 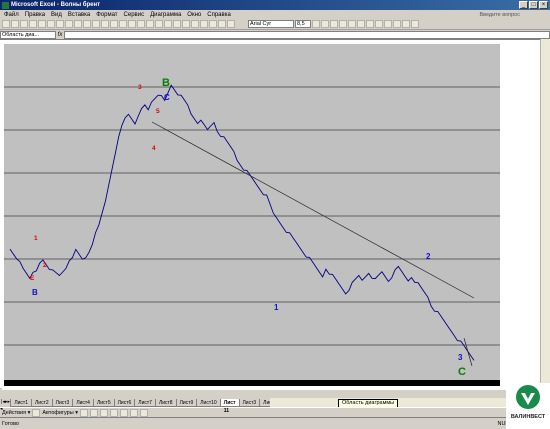 I want to click on fill-color-icon, so click(x=133, y=412).